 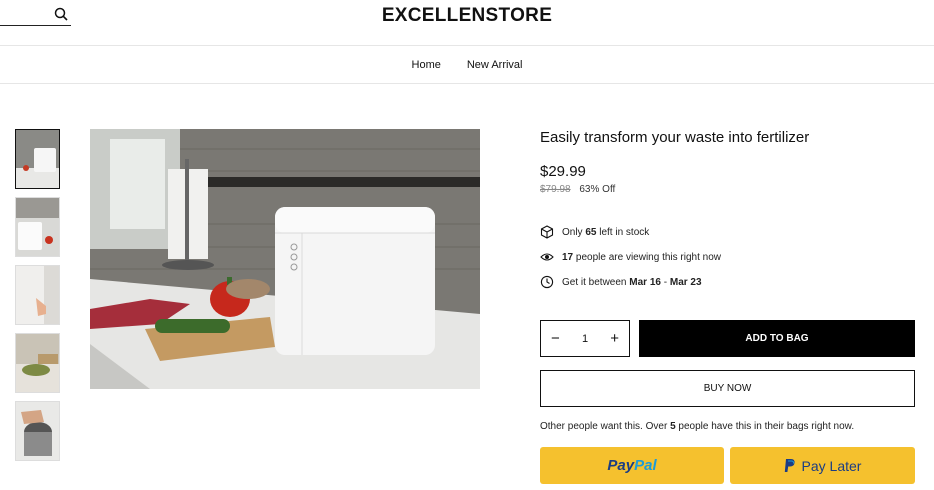 What do you see at coordinates (467, 16) in the screenshot?
I see `store-logo: EXCELLENSTORE` at bounding box center [467, 16].